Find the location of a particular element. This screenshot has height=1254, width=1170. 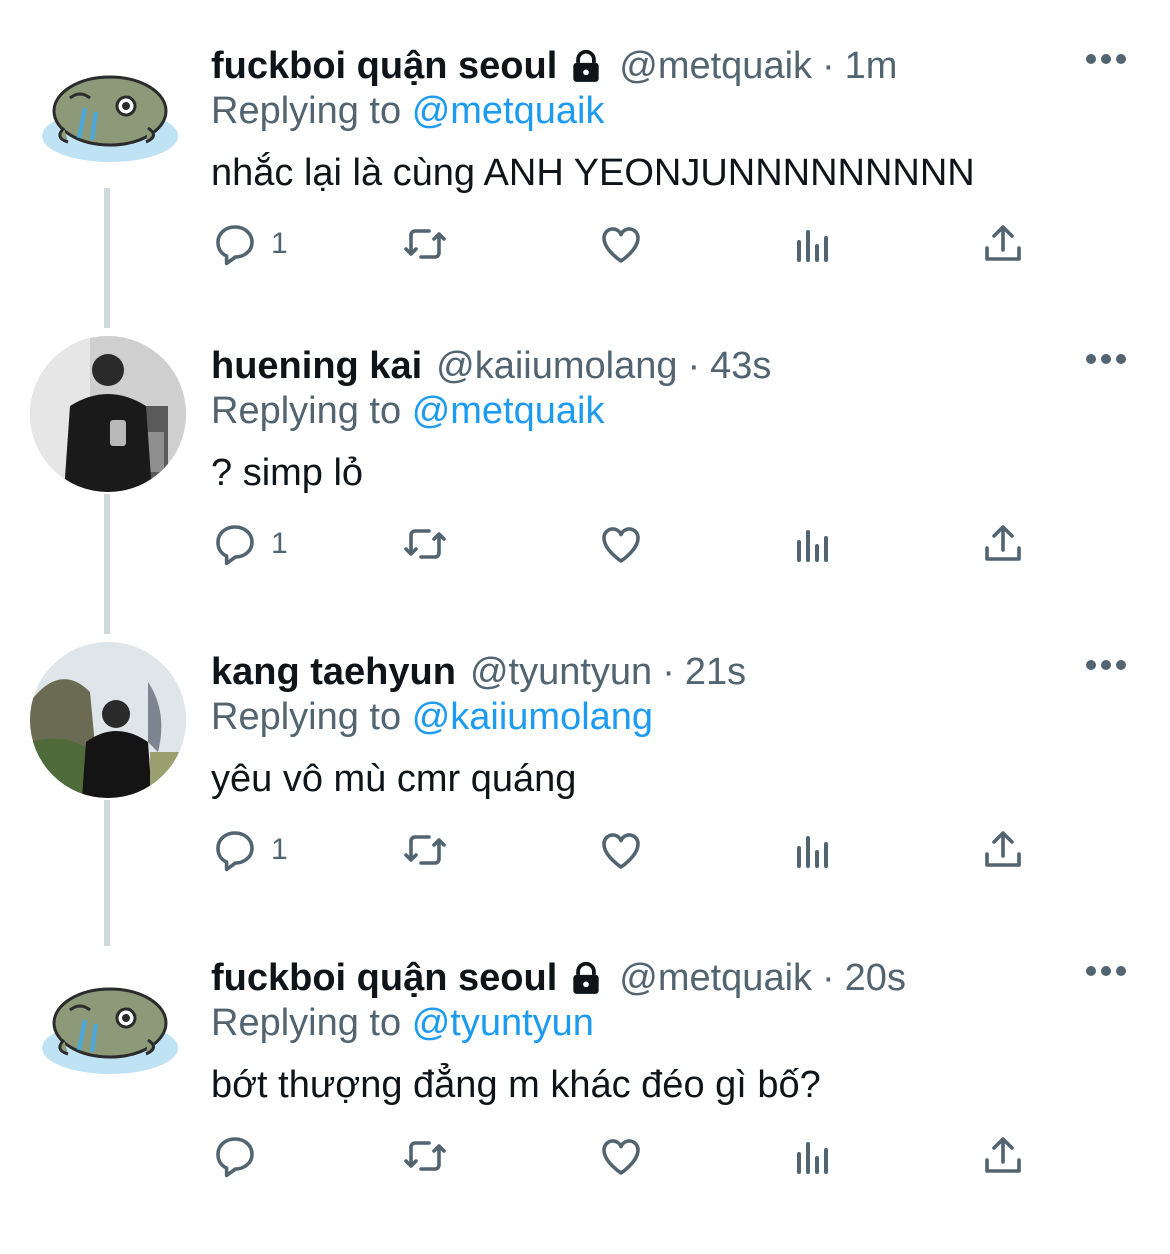

timestamp: 43s is located at coordinates (740, 366).